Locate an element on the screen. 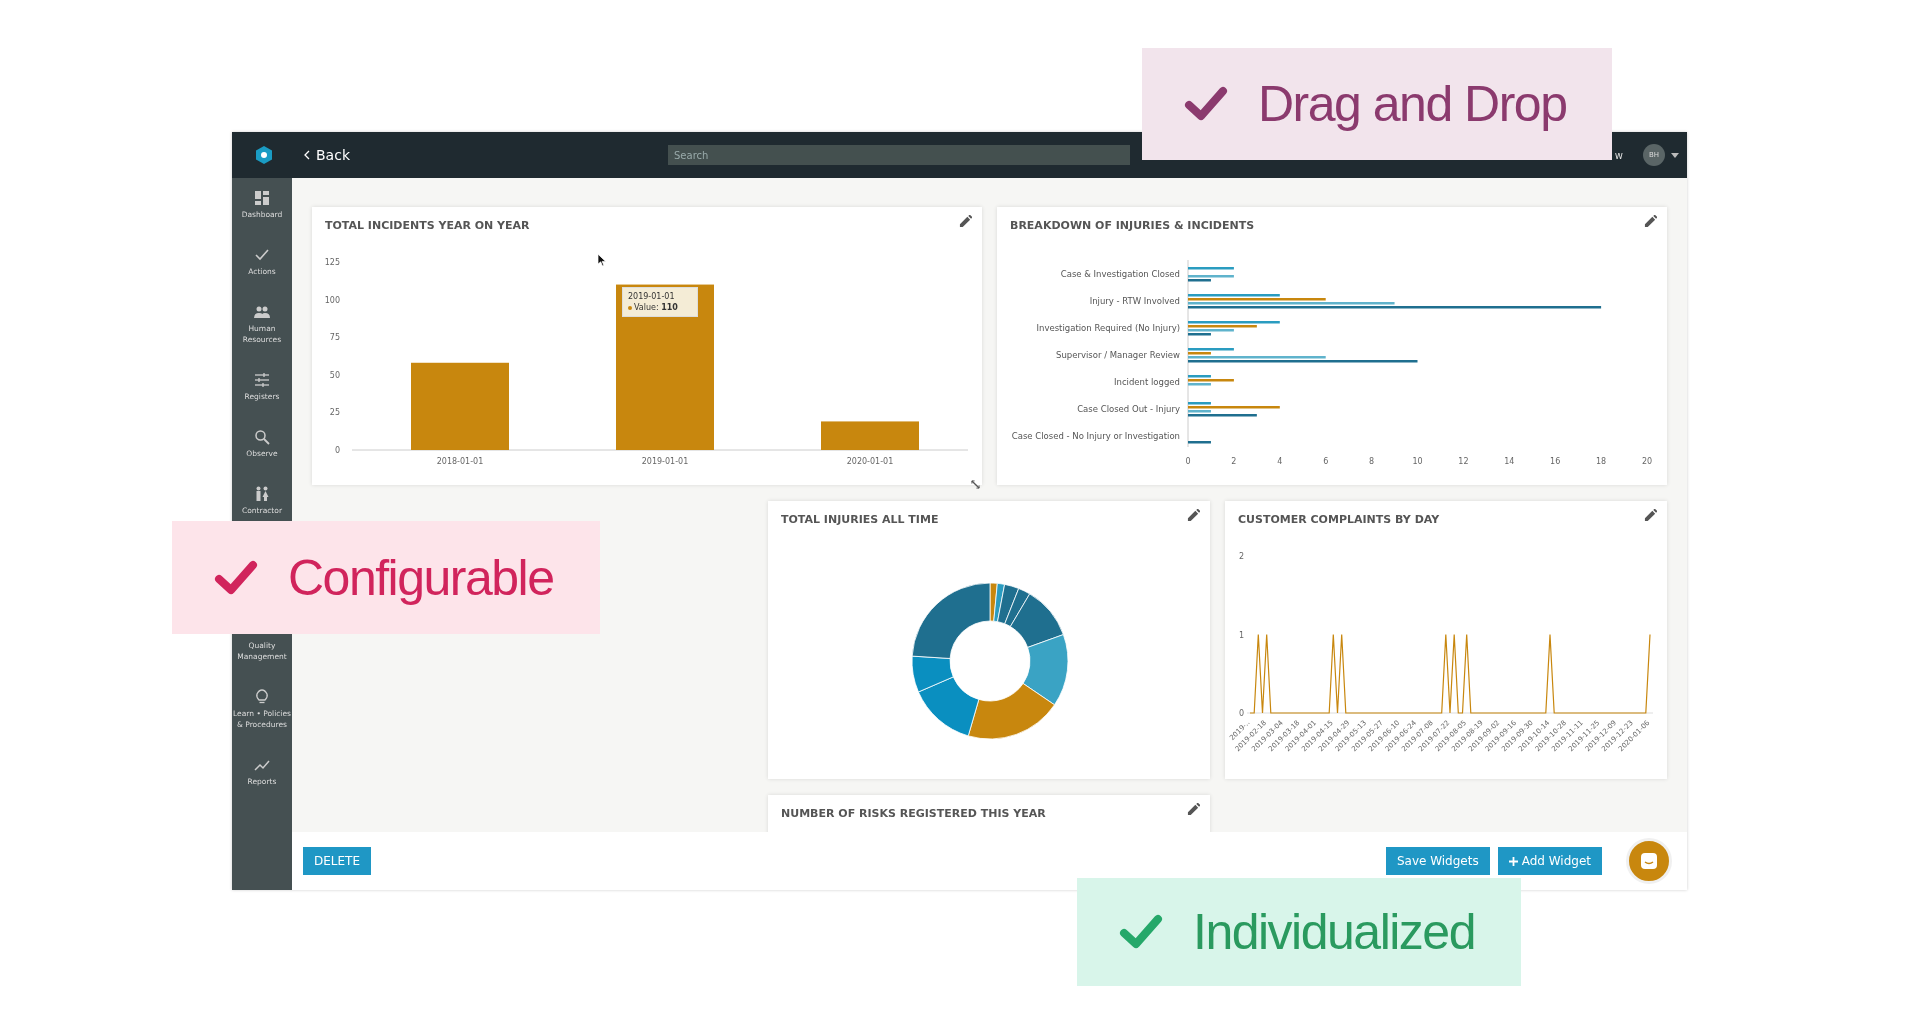 The image size is (1919, 1013). callout-text: Individualized is located at coordinates (1334, 932).